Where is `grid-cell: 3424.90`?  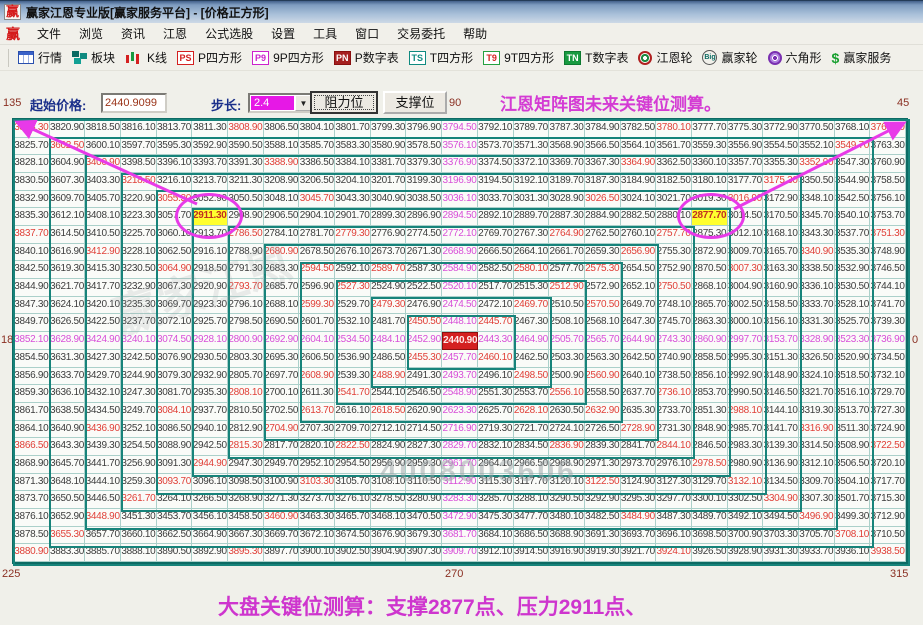 grid-cell: 3424.90 is located at coordinates (103, 341).